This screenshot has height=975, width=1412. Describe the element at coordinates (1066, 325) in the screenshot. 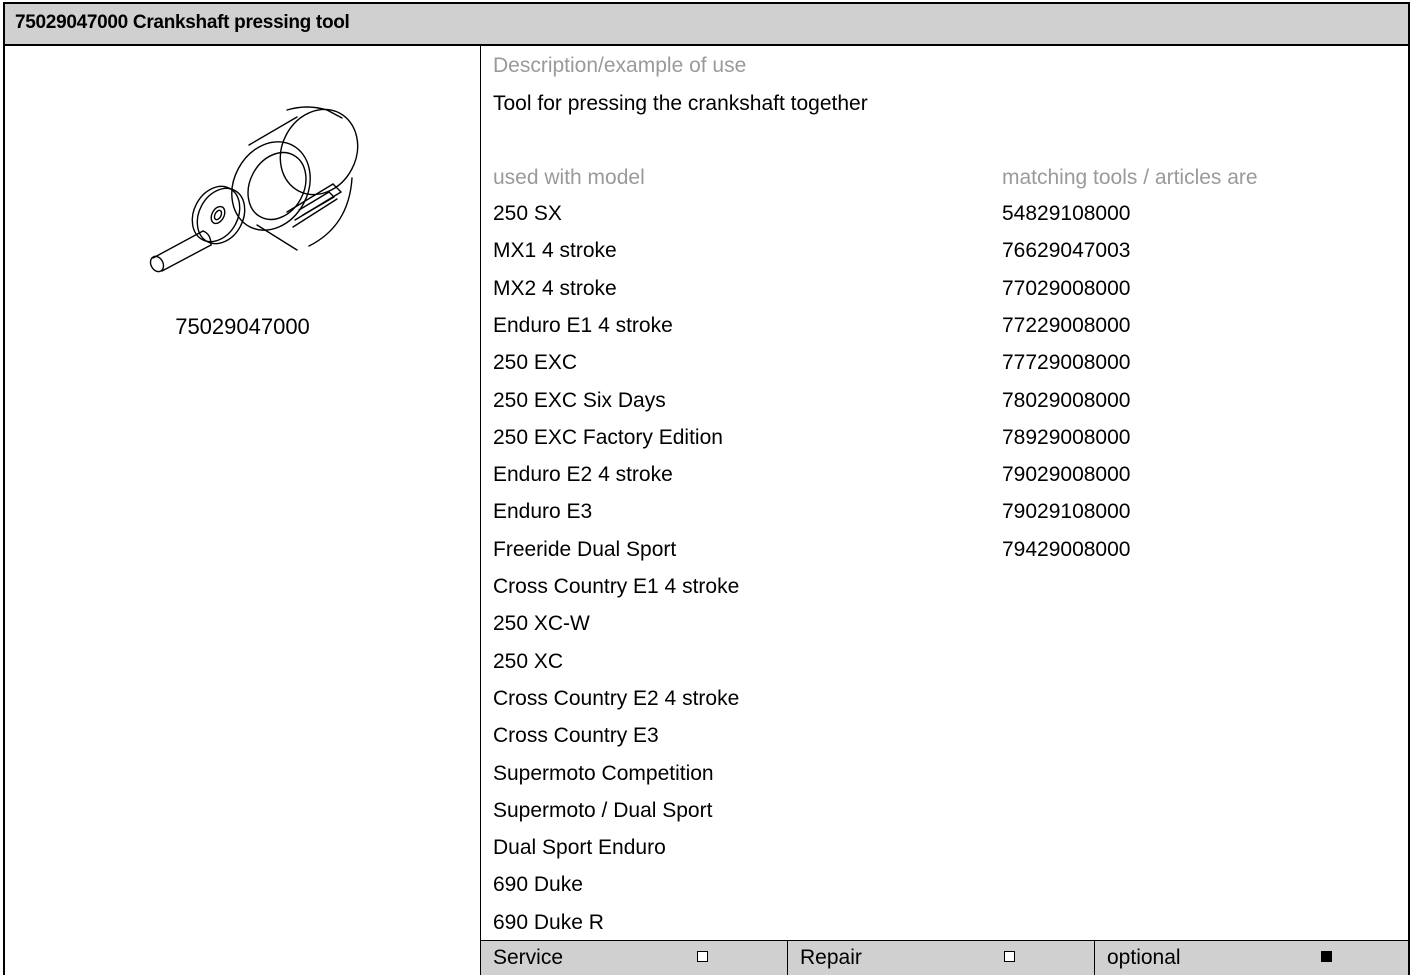

I see `matching-list-item: 77229008000` at that location.